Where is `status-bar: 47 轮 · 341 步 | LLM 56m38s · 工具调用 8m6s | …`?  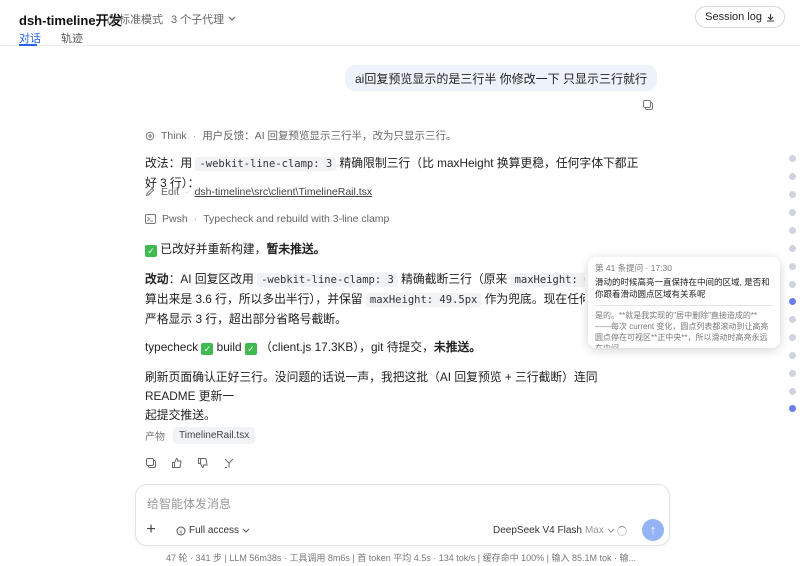 status-bar: 47 轮 · 341 步 | LLM 56m38s · 工具调用 8m6s | … is located at coordinates (401, 558).